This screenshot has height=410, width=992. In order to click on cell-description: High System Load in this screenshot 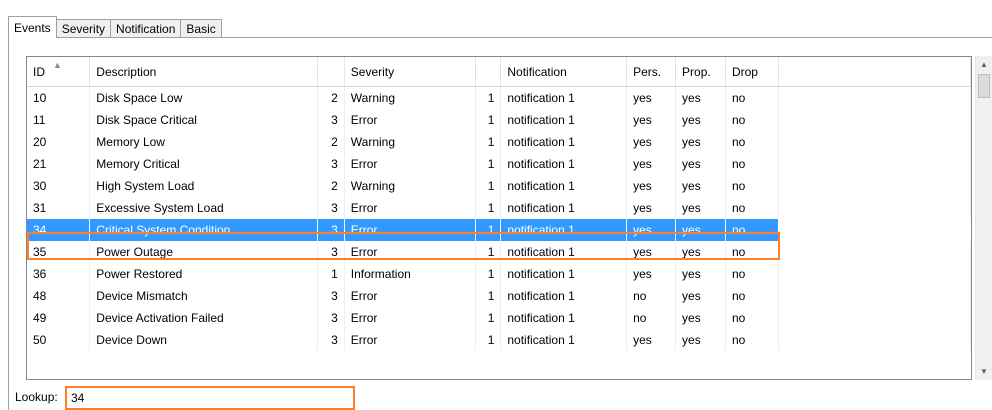, I will do `click(203, 186)`.